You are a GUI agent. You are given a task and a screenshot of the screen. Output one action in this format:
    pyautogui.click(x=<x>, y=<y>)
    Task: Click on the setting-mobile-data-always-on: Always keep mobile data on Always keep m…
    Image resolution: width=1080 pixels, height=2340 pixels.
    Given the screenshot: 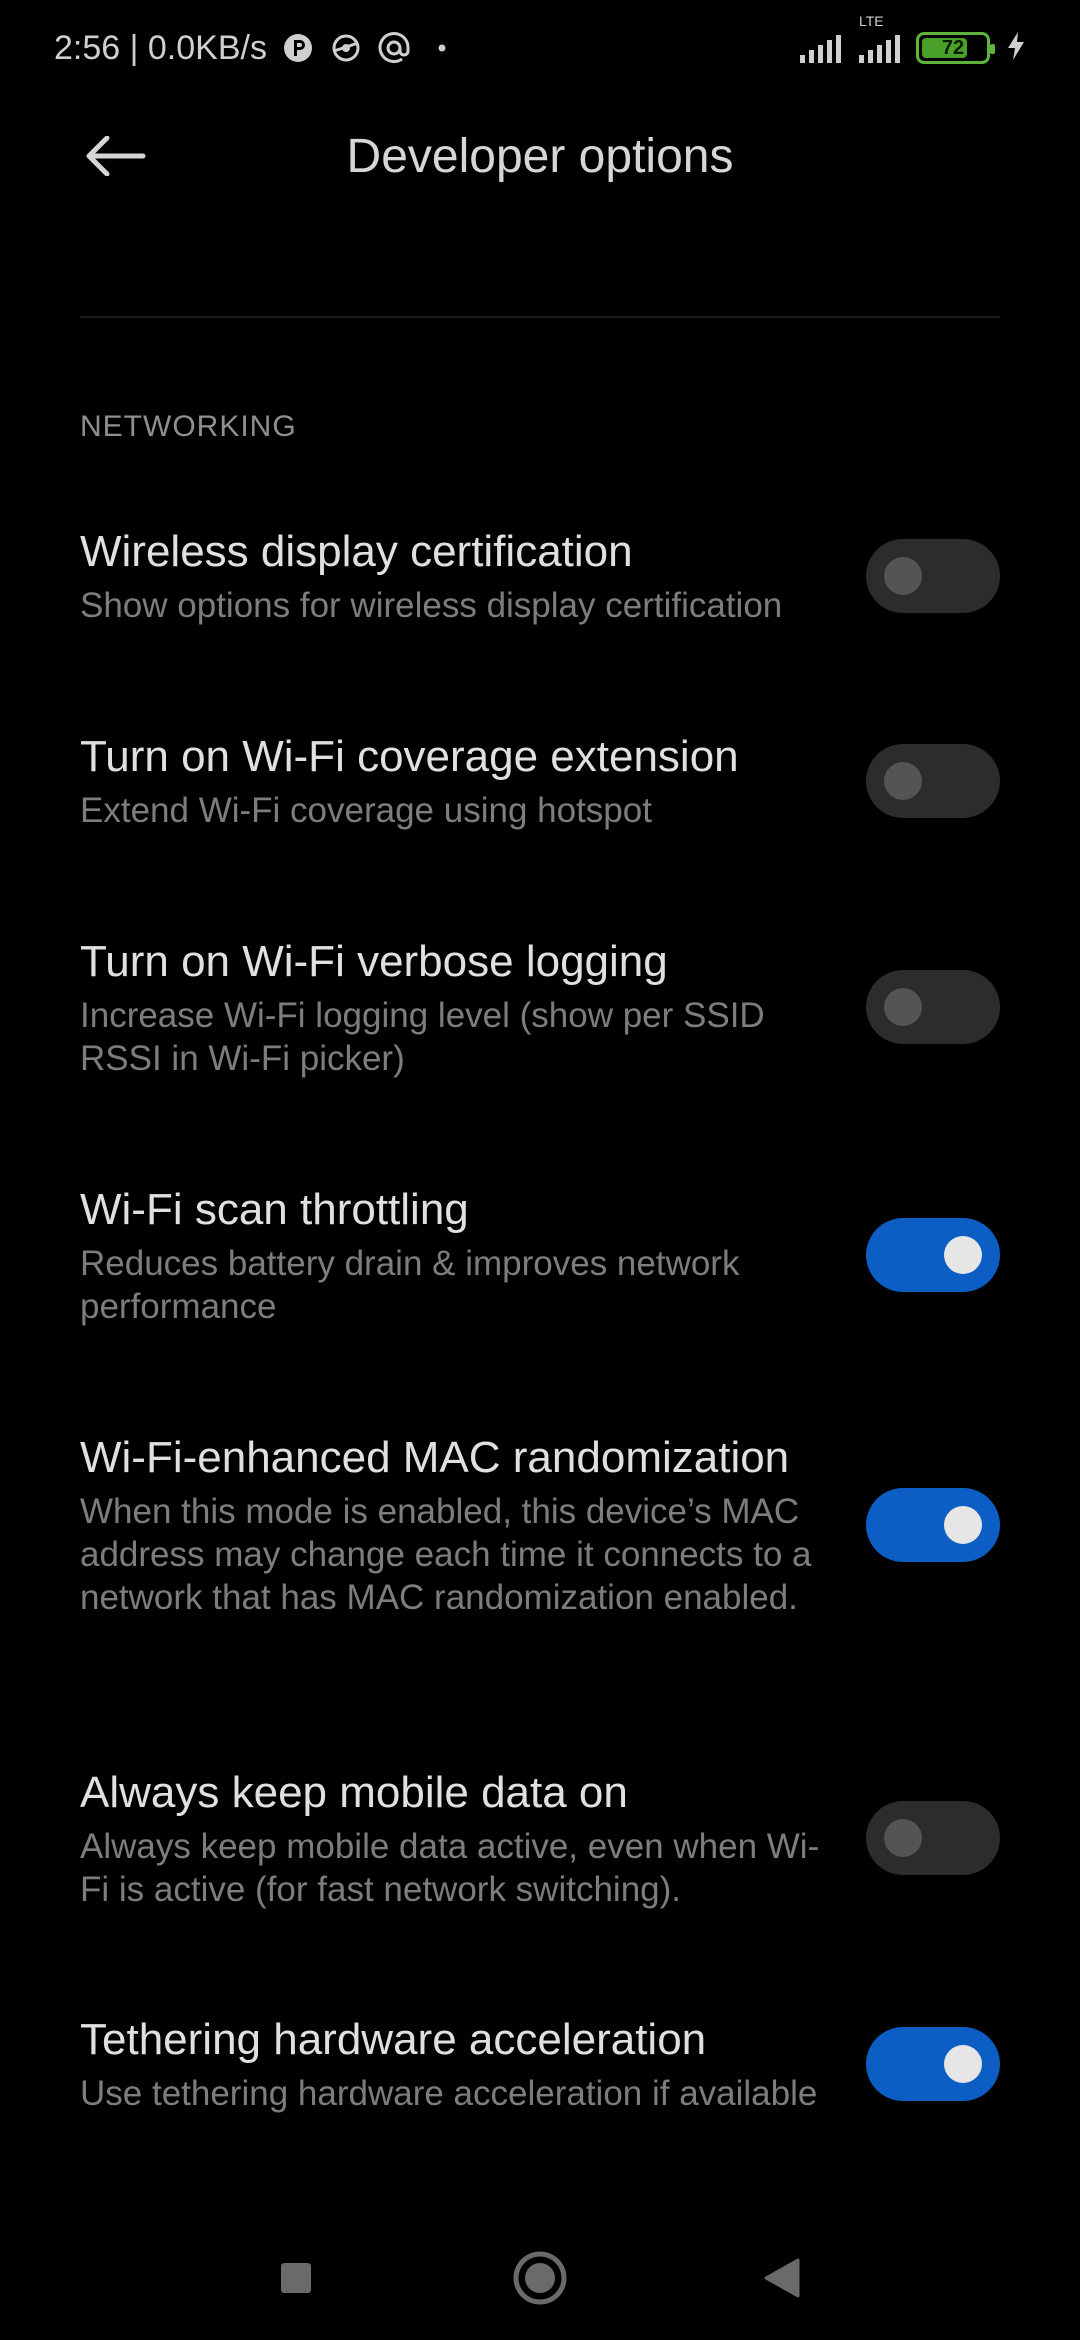 What is the action you would take?
    pyautogui.click(x=540, y=1838)
    